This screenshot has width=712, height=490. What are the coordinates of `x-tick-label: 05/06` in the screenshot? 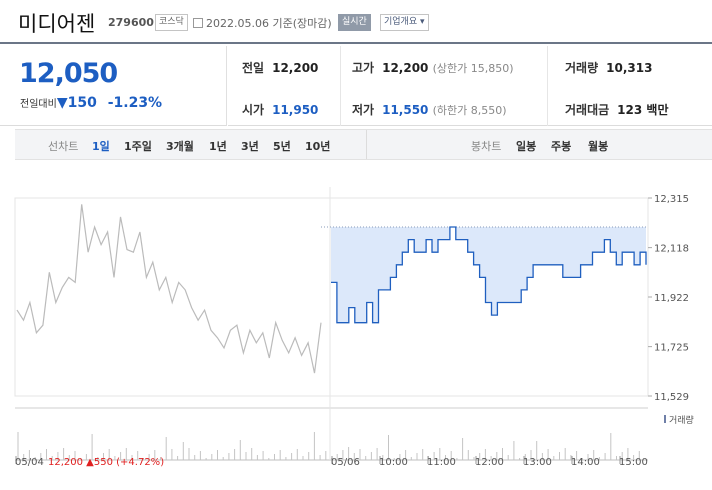 It's located at (345, 462).